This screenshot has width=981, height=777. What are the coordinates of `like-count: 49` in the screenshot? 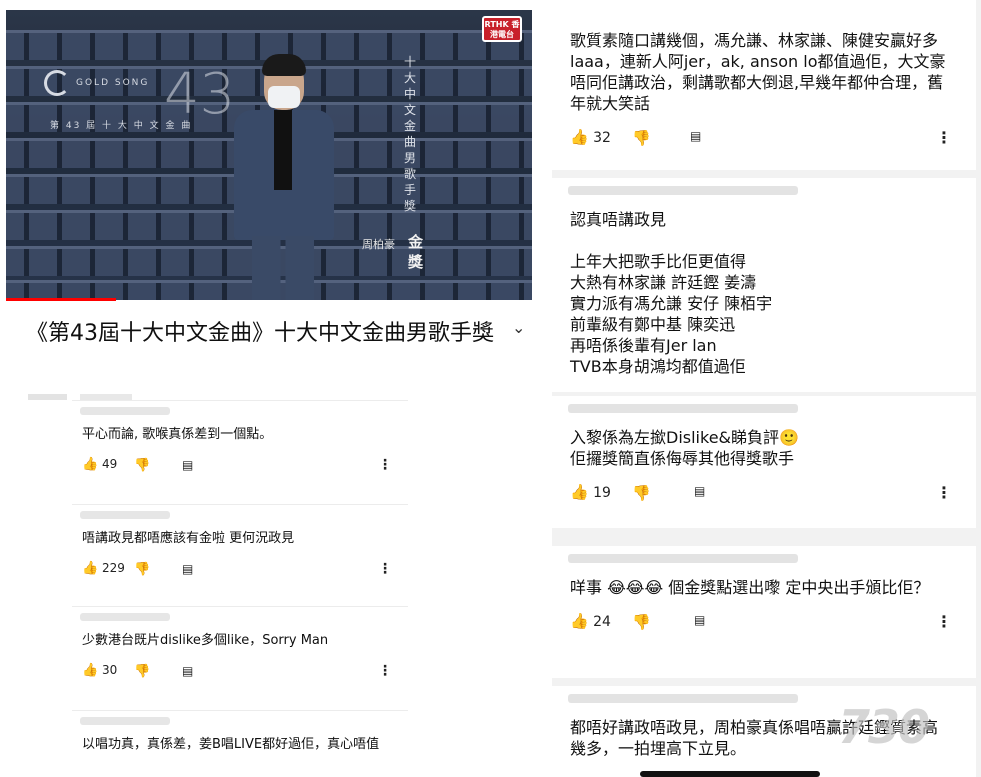 It's located at (110, 464).